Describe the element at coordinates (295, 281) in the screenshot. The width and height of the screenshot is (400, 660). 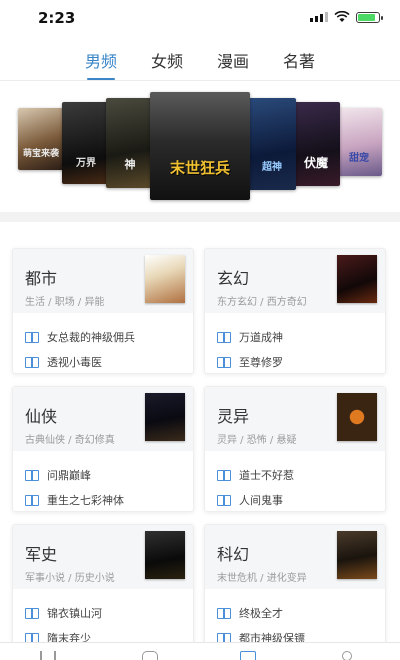
I see `category-card-header: 玄幻 东方玄幻 / 西方奇幻` at that location.